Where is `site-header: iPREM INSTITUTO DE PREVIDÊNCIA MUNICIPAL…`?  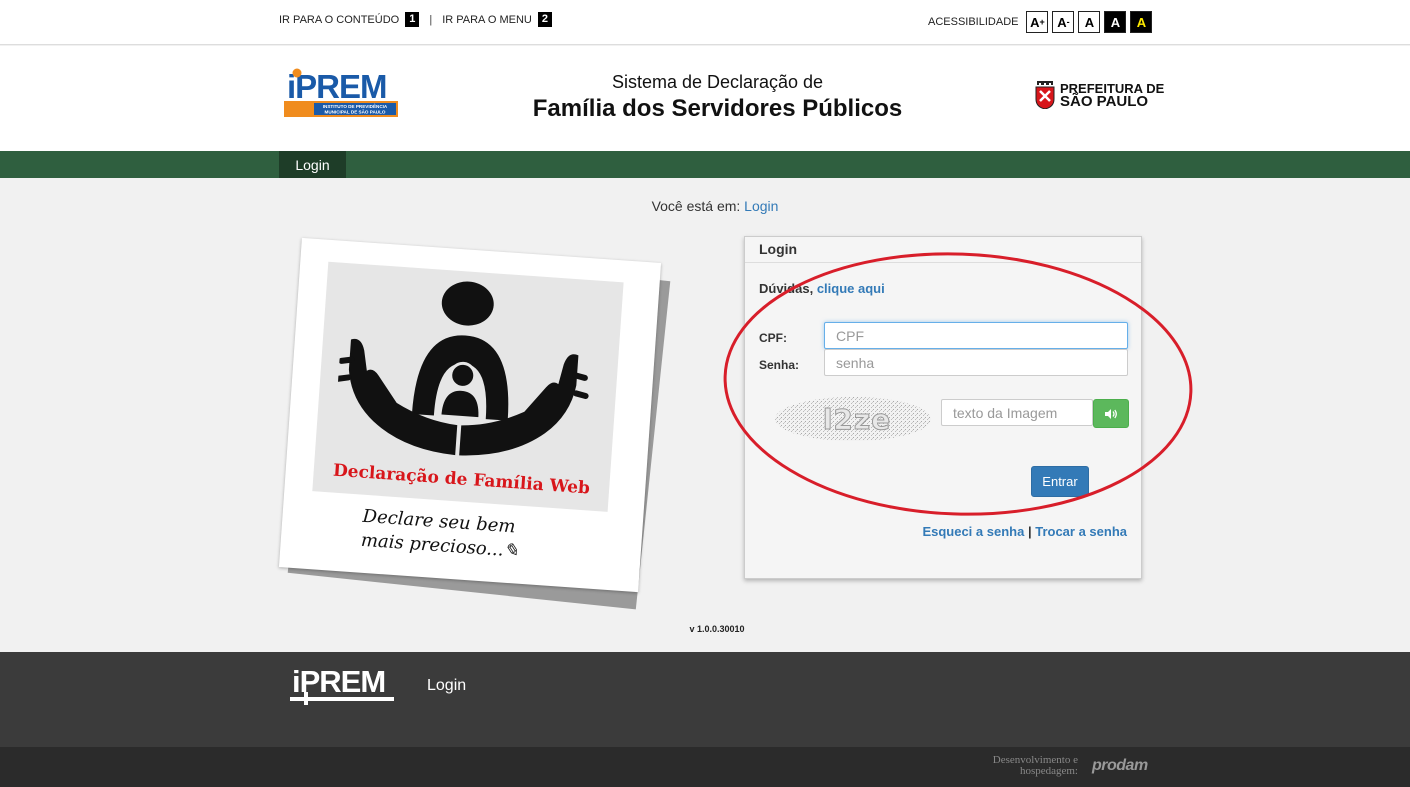
site-header: iPREM INSTITUTO DE PREVIDÊNCIA MUNICIPAL… is located at coordinates (705, 98).